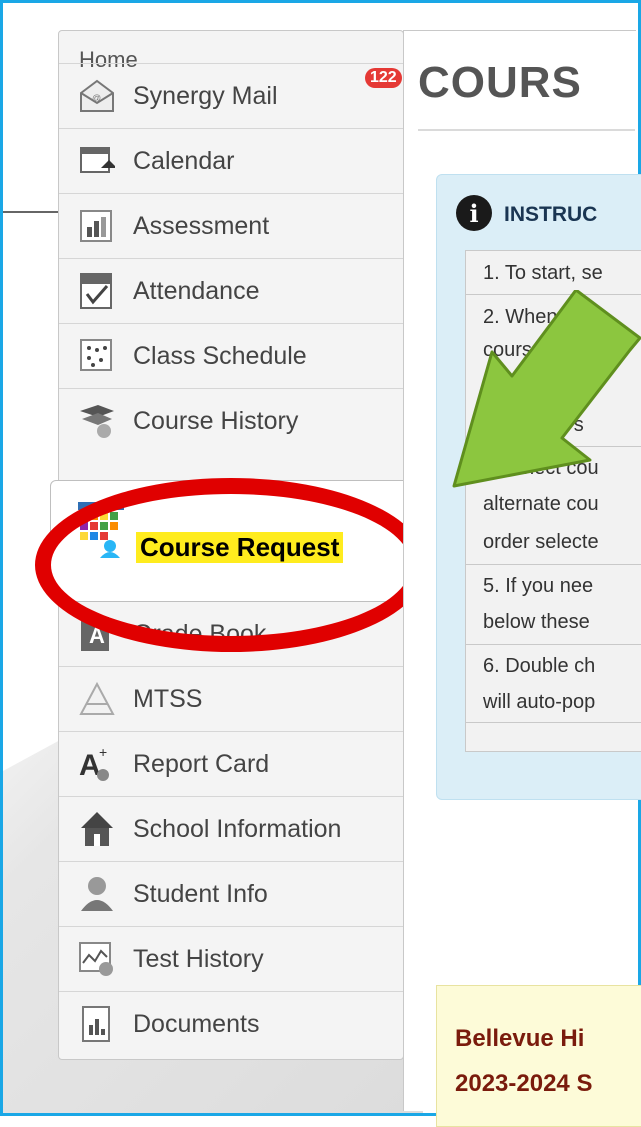 The width and height of the screenshot is (641, 1127). Describe the element at coordinates (538, 586) in the screenshot. I see `step-5: 5. If you nee` at that location.